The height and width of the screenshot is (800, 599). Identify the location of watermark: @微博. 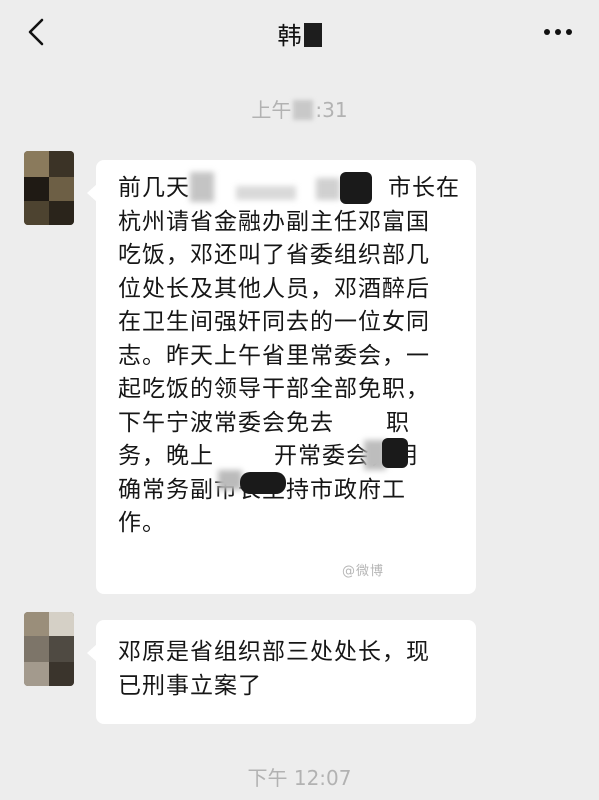
(363, 571).